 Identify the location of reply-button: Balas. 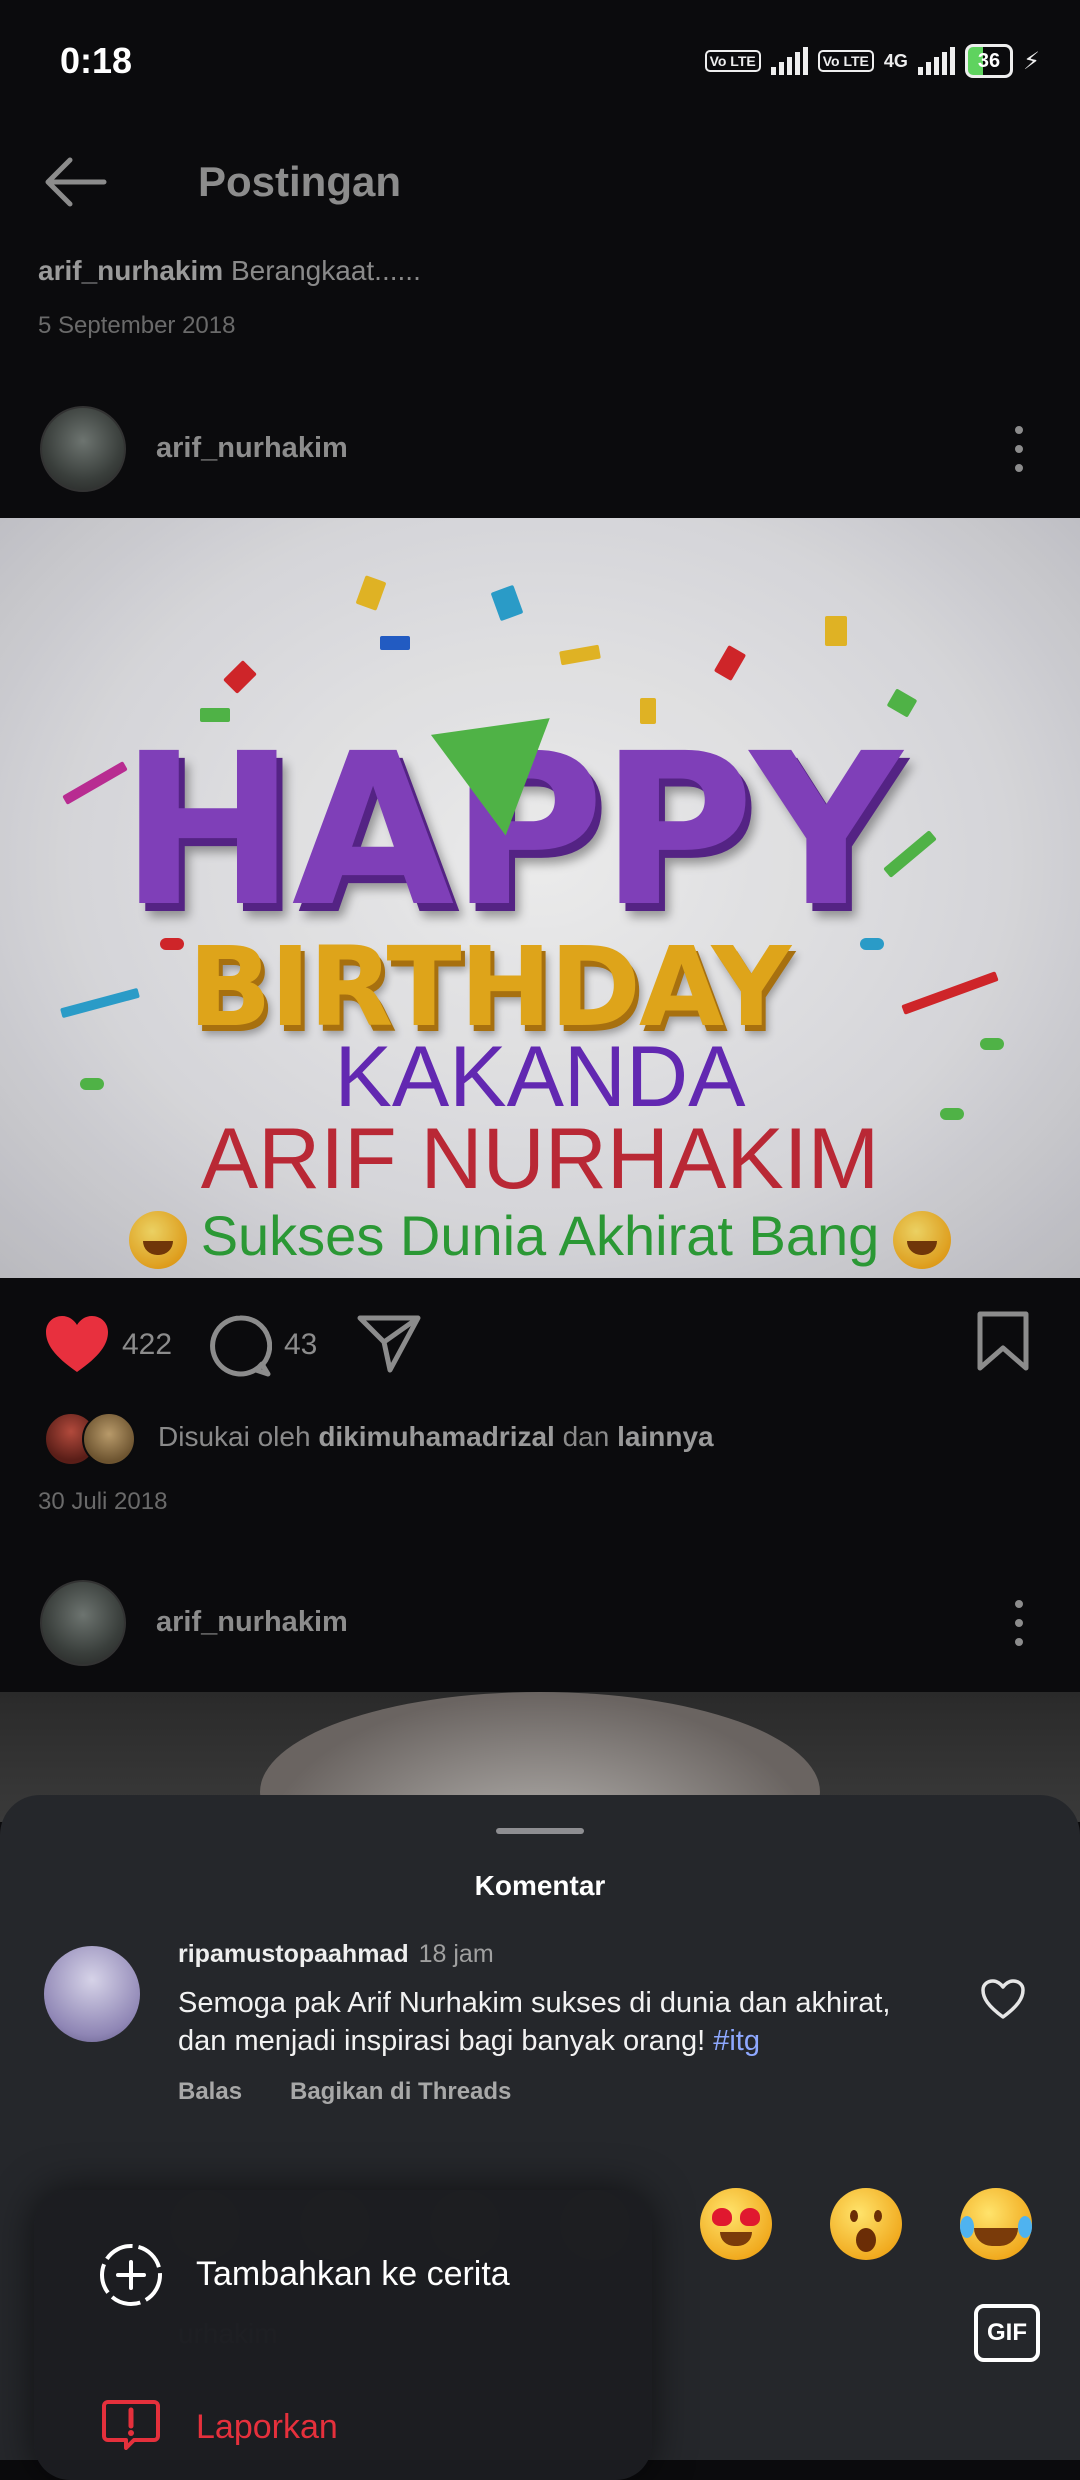
(210, 2092).